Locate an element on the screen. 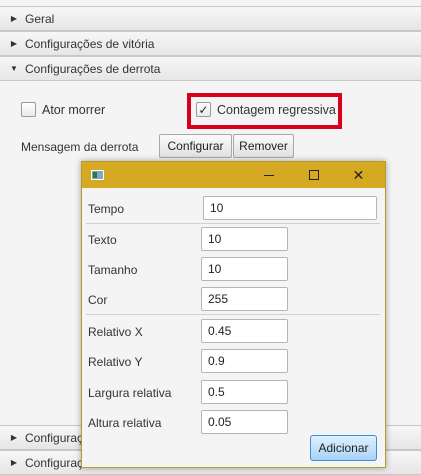 The image size is (421, 475). adicionar-button: Adicionar is located at coordinates (343, 448).